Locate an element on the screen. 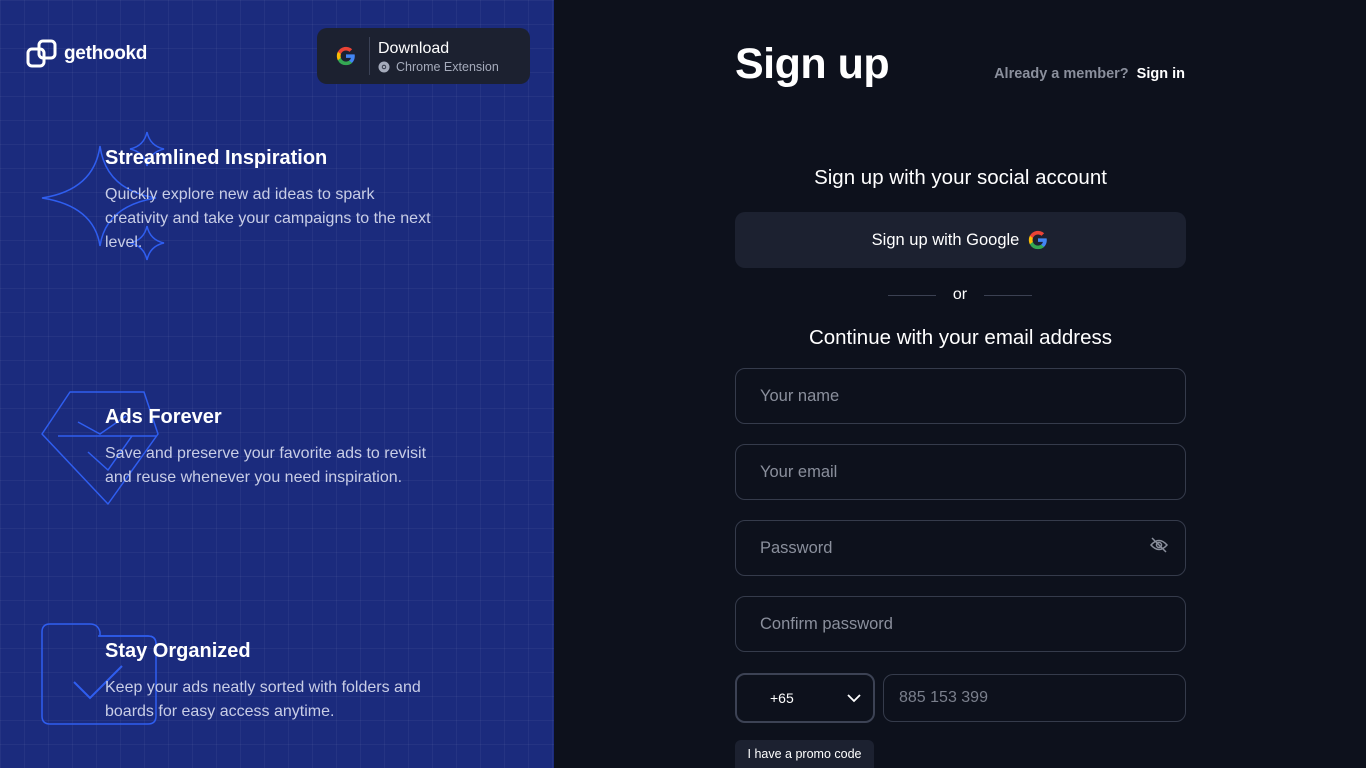  name-field is located at coordinates (960, 396).